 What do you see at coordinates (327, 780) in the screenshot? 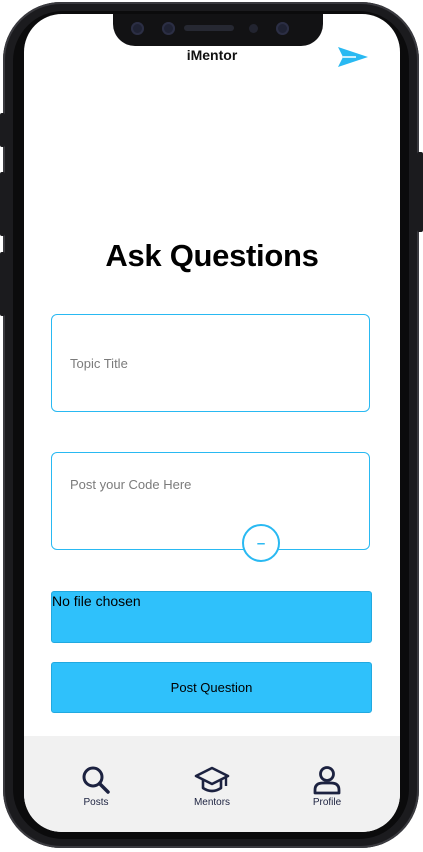
I see `user-icon` at bounding box center [327, 780].